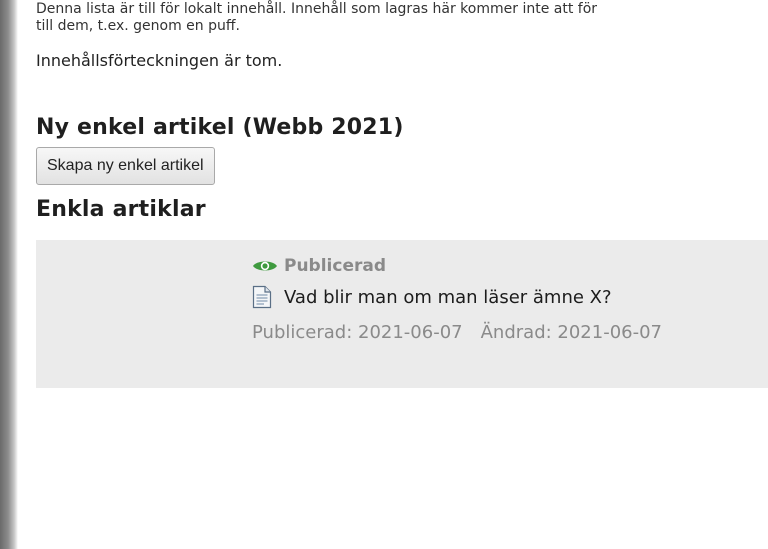 The height and width of the screenshot is (549, 768). I want to click on status-label: Publicerad, so click(335, 266).